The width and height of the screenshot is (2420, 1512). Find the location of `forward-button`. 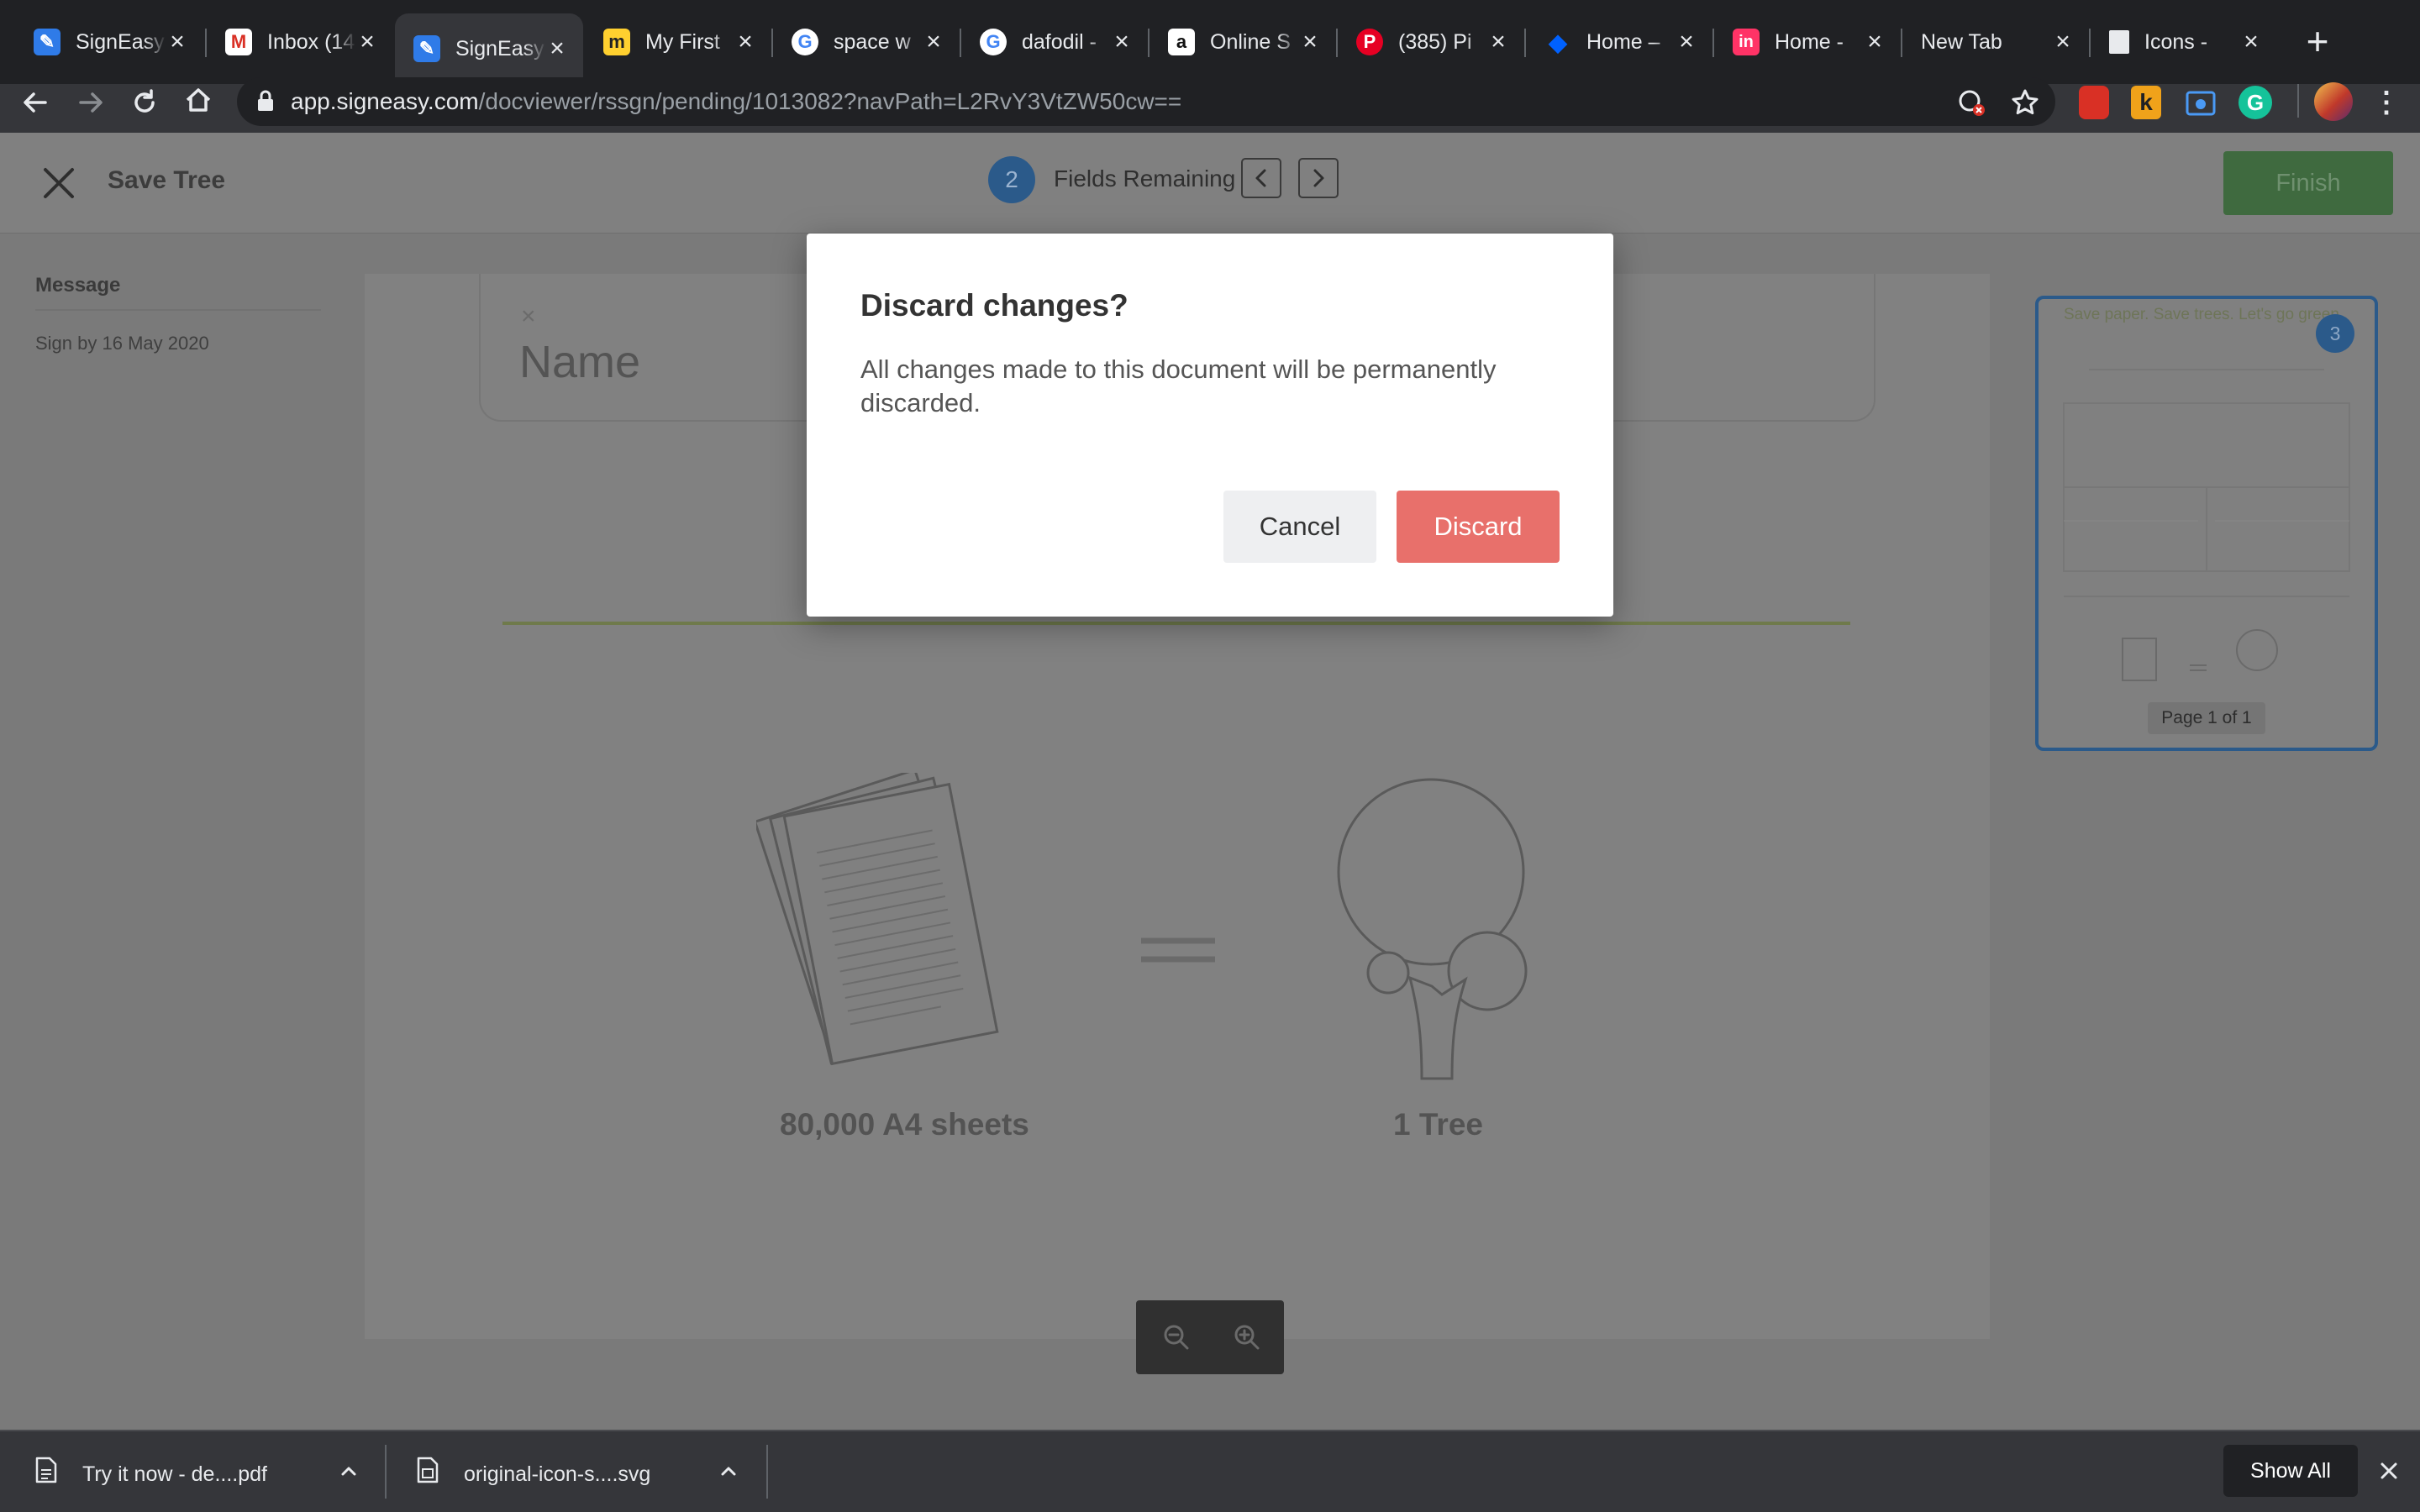

forward-button is located at coordinates (90, 102).